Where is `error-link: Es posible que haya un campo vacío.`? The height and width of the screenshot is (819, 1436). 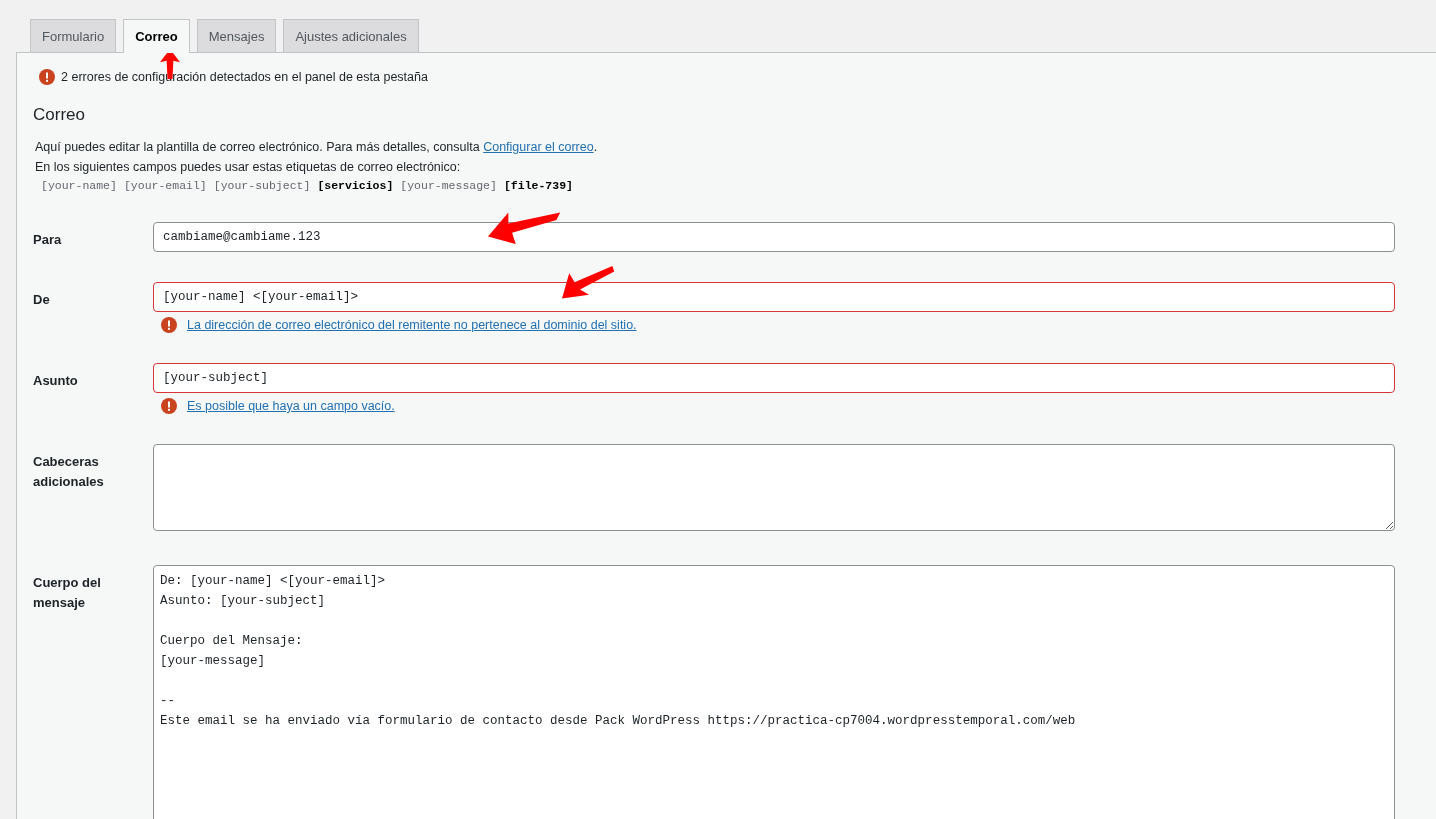
error-link: Es posible que haya un campo vacío. is located at coordinates (291, 406).